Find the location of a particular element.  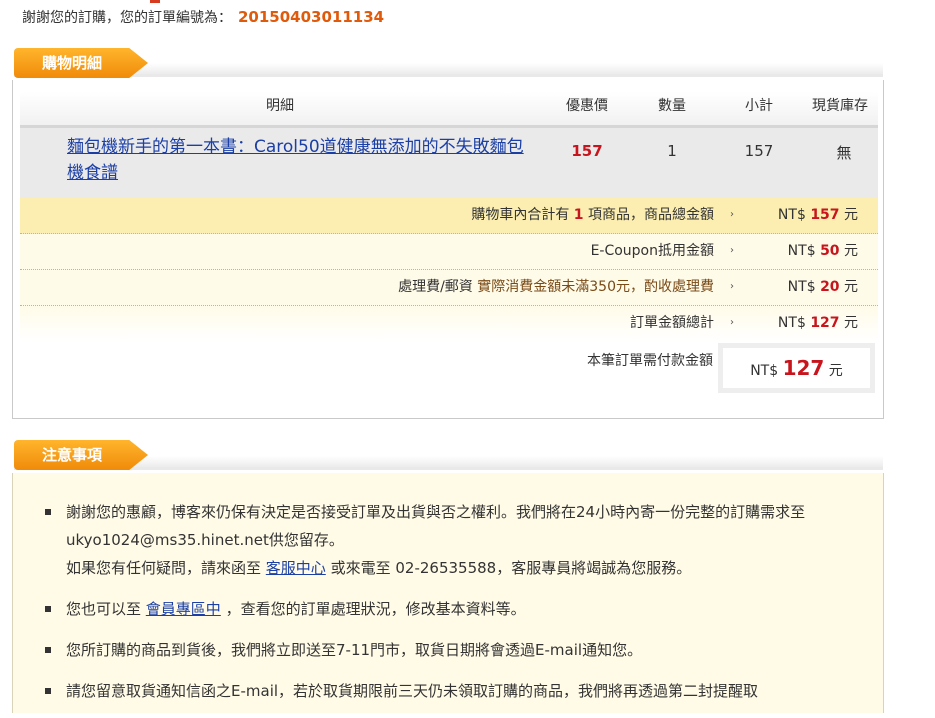

item-stock: 無 is located at coordinates (844, 153).